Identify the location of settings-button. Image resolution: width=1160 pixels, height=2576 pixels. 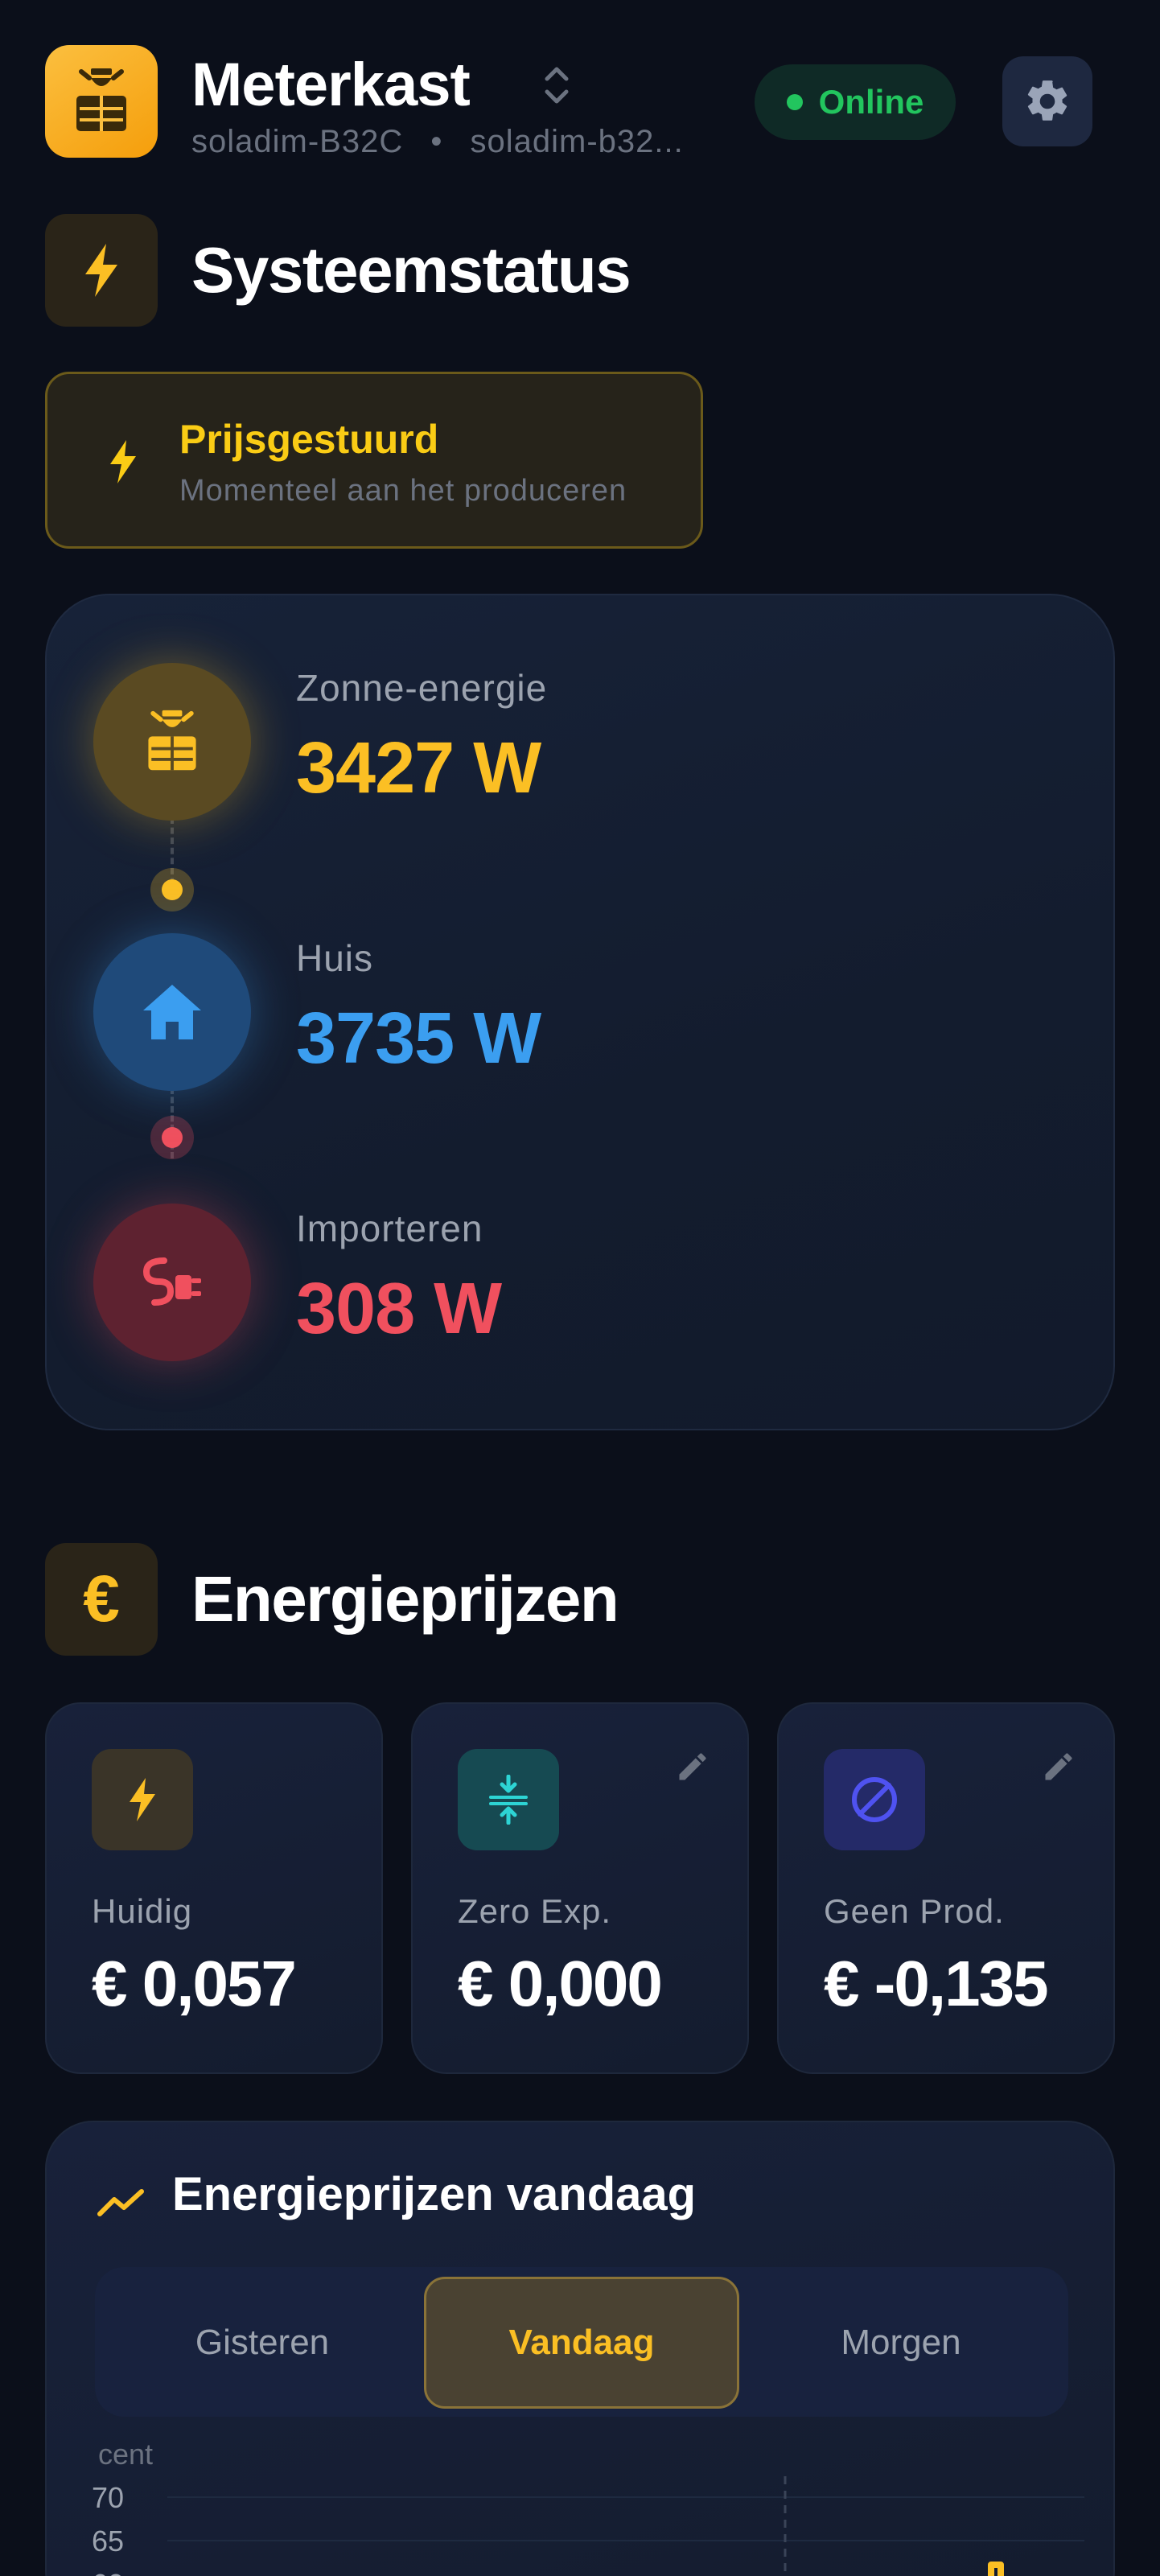
(1047, 101).